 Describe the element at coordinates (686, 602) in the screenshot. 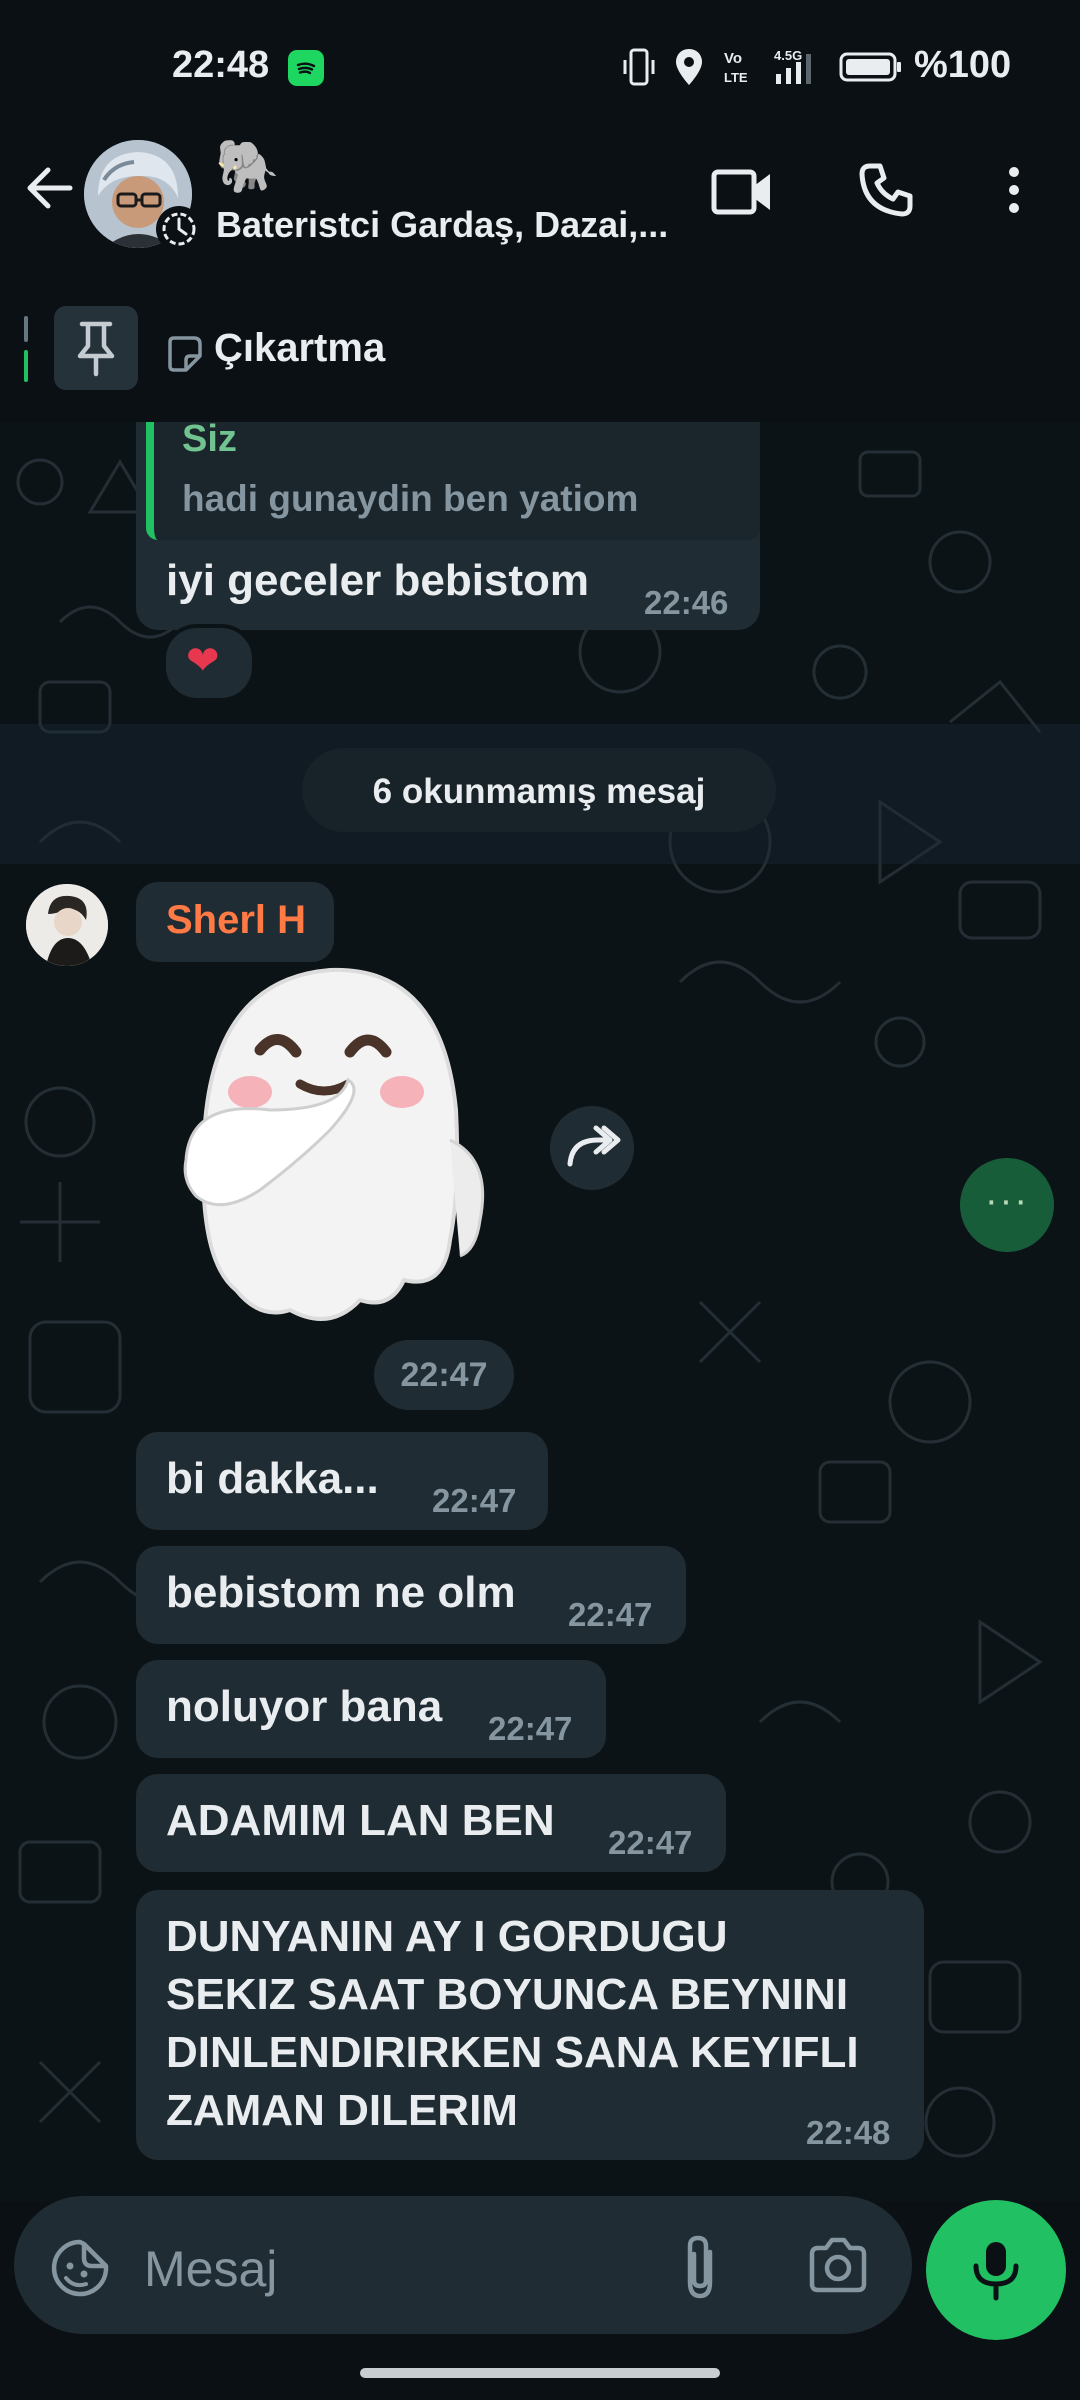

I see `message-time: 22:46` at that location.